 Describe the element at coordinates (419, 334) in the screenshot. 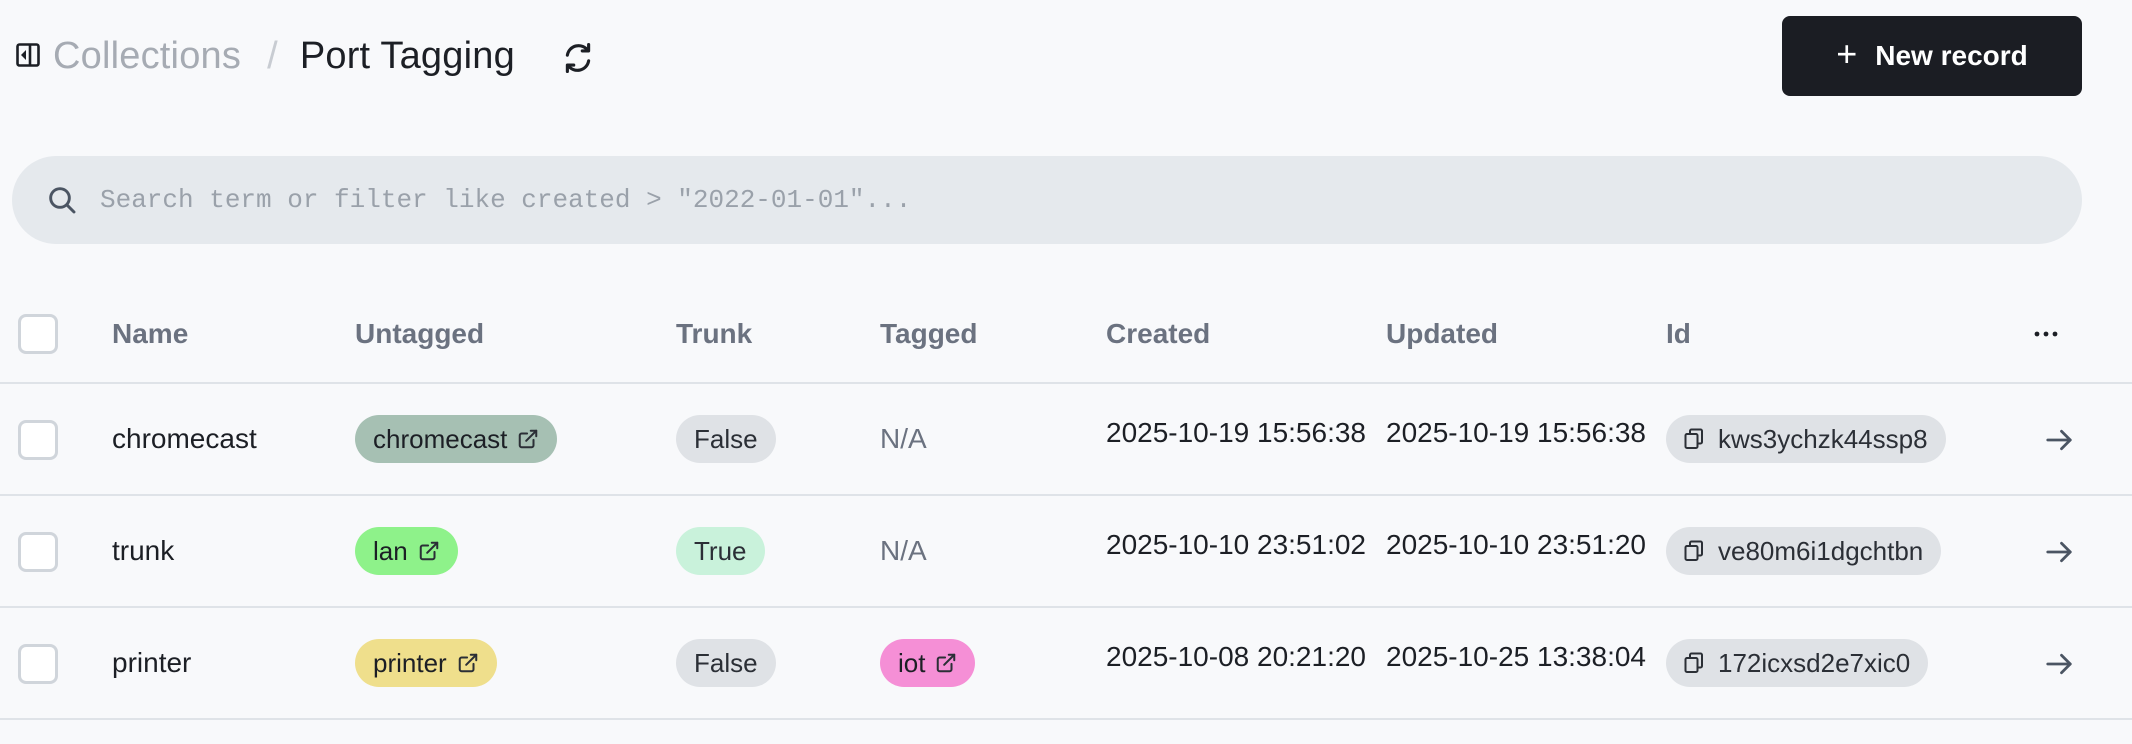

I see `column-header-untagged: Untagged` at that location.